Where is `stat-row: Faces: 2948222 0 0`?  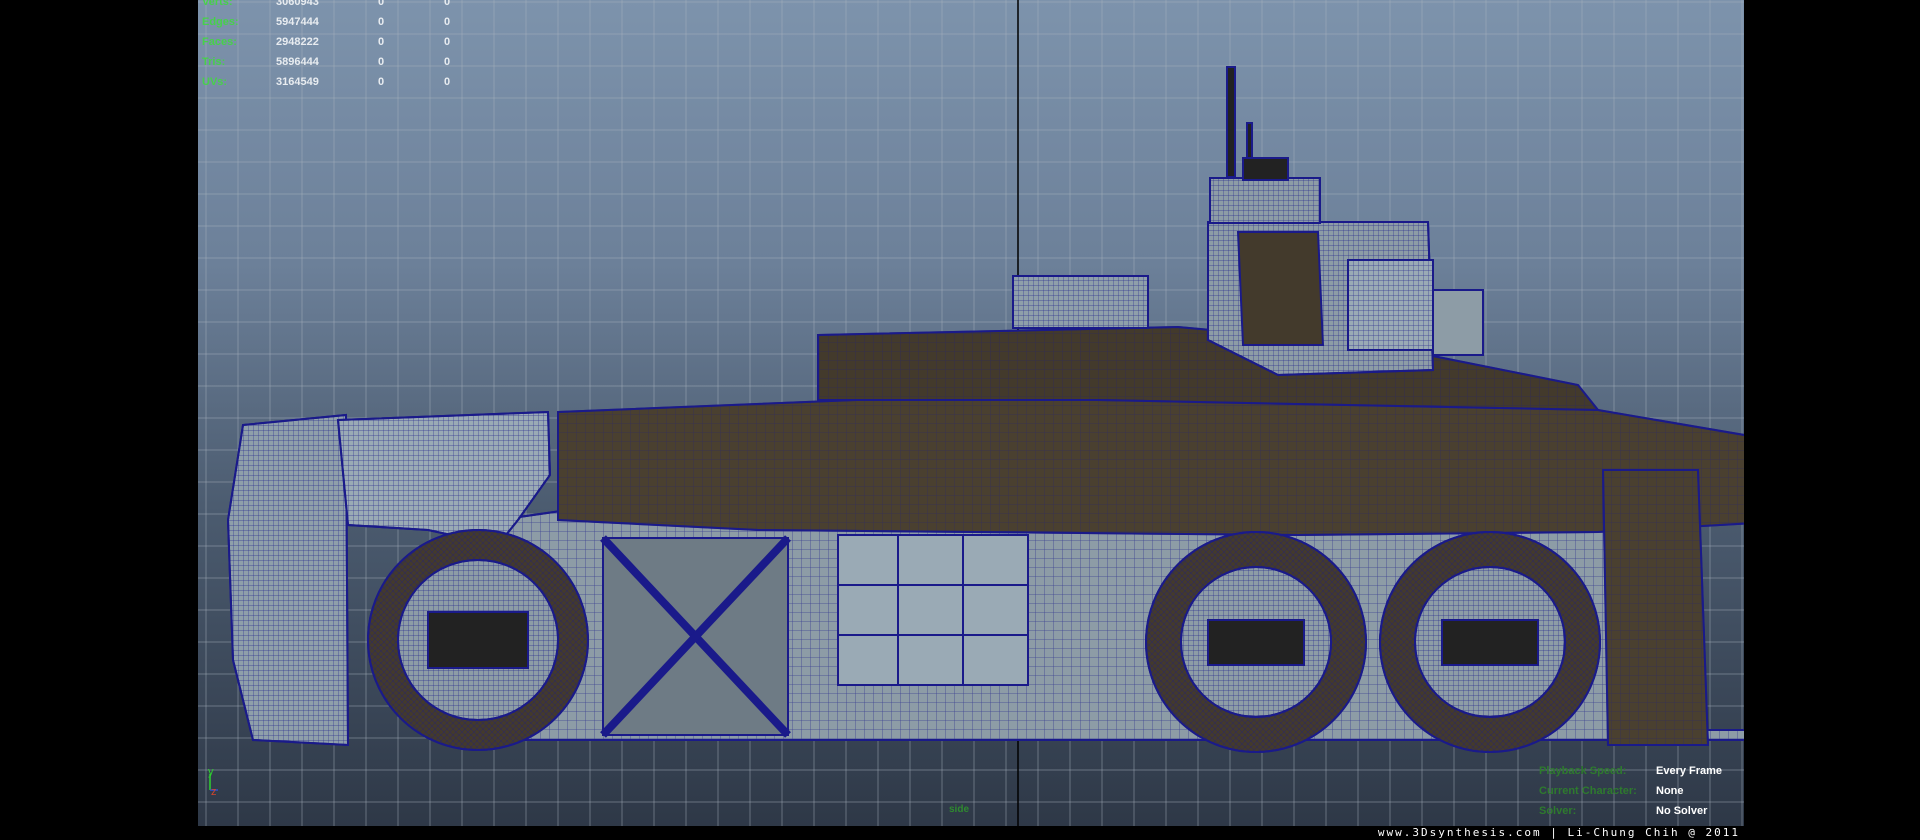
stat-row: Faces: 2948222 0 0 is located at coordinates (332, 42).